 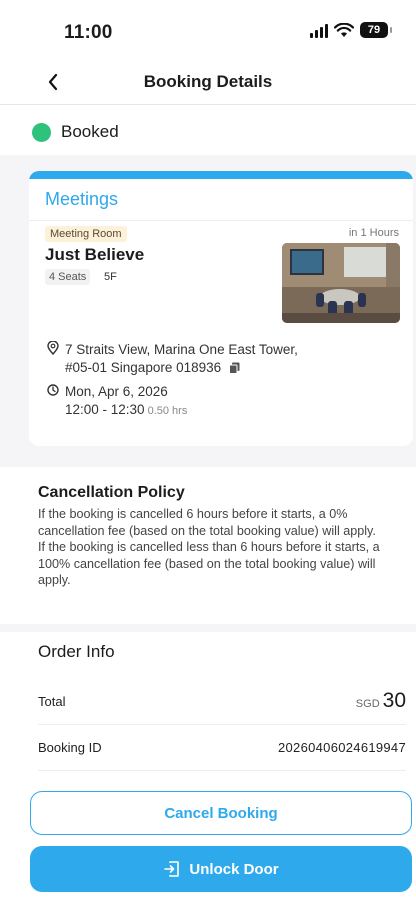 What do you see at coordinates (344, 29) in the screenshot?
I see `wifi-icon` at bounding box center [344, 29].